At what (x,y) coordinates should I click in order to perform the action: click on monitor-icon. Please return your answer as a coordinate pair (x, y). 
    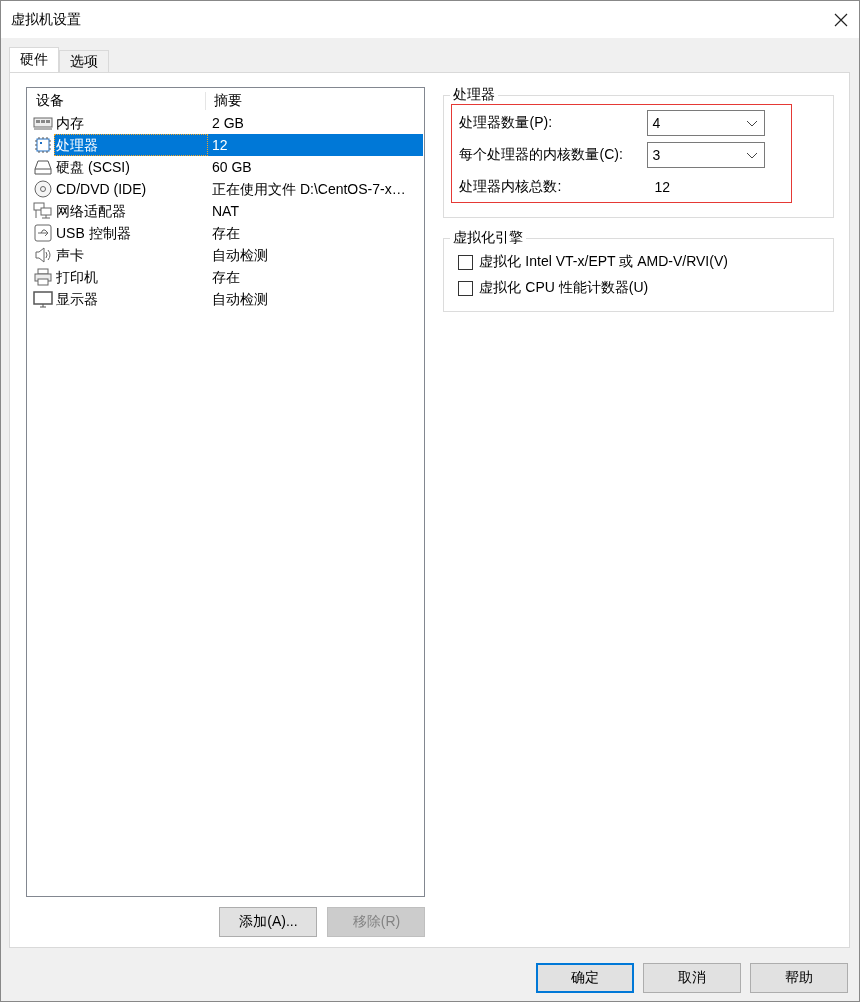
    Looking at the image, I should click on (43, 299).